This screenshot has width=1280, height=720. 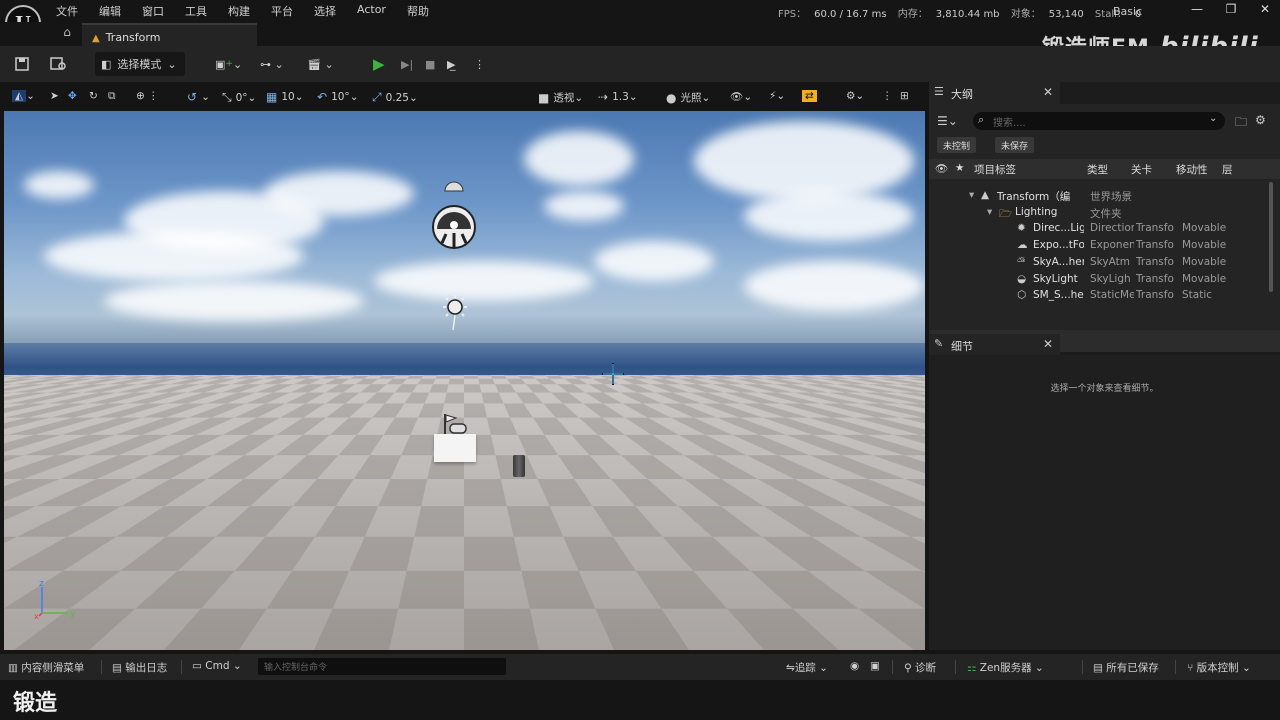 I want to click on menu-tools: 工具, so click(x=196, y=11).